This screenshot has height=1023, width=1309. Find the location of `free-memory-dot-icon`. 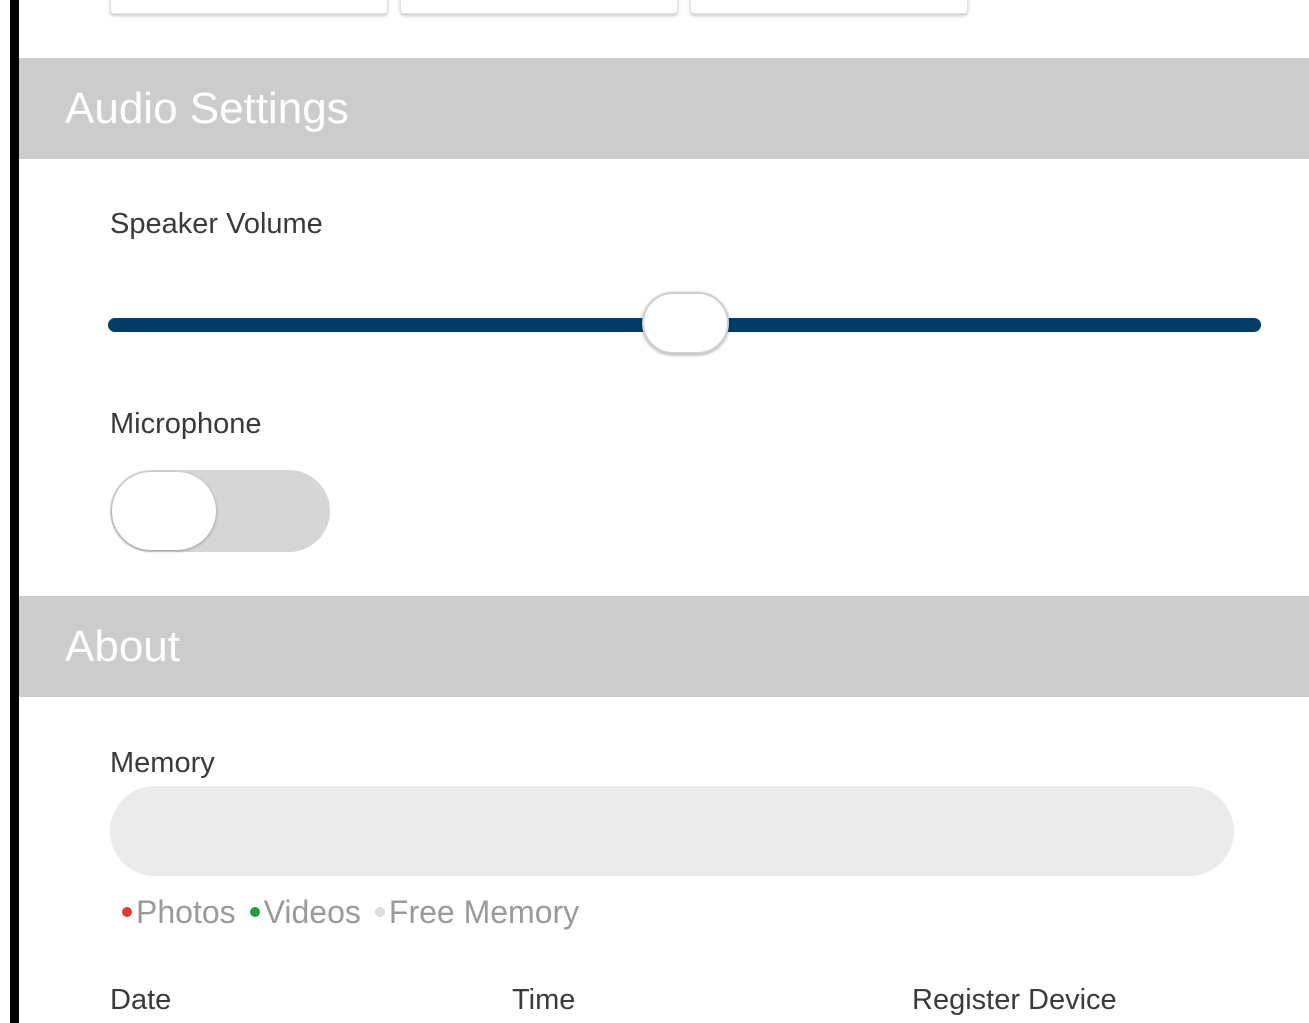

free-memory-dot-icon is located at coordinates (379, 912).